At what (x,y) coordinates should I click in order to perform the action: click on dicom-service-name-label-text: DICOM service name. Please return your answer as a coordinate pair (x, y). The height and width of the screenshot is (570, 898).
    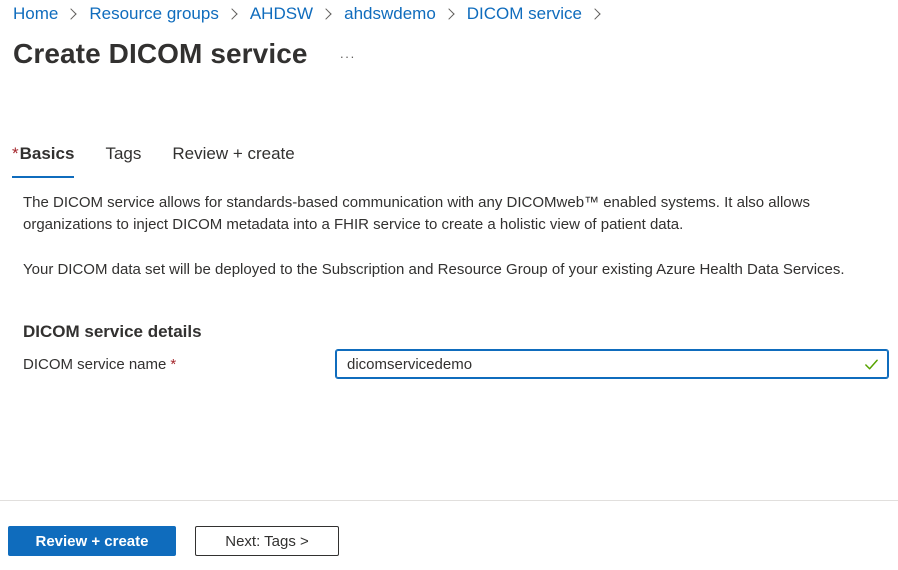
    Looking at the image, I should click on (95, 364).